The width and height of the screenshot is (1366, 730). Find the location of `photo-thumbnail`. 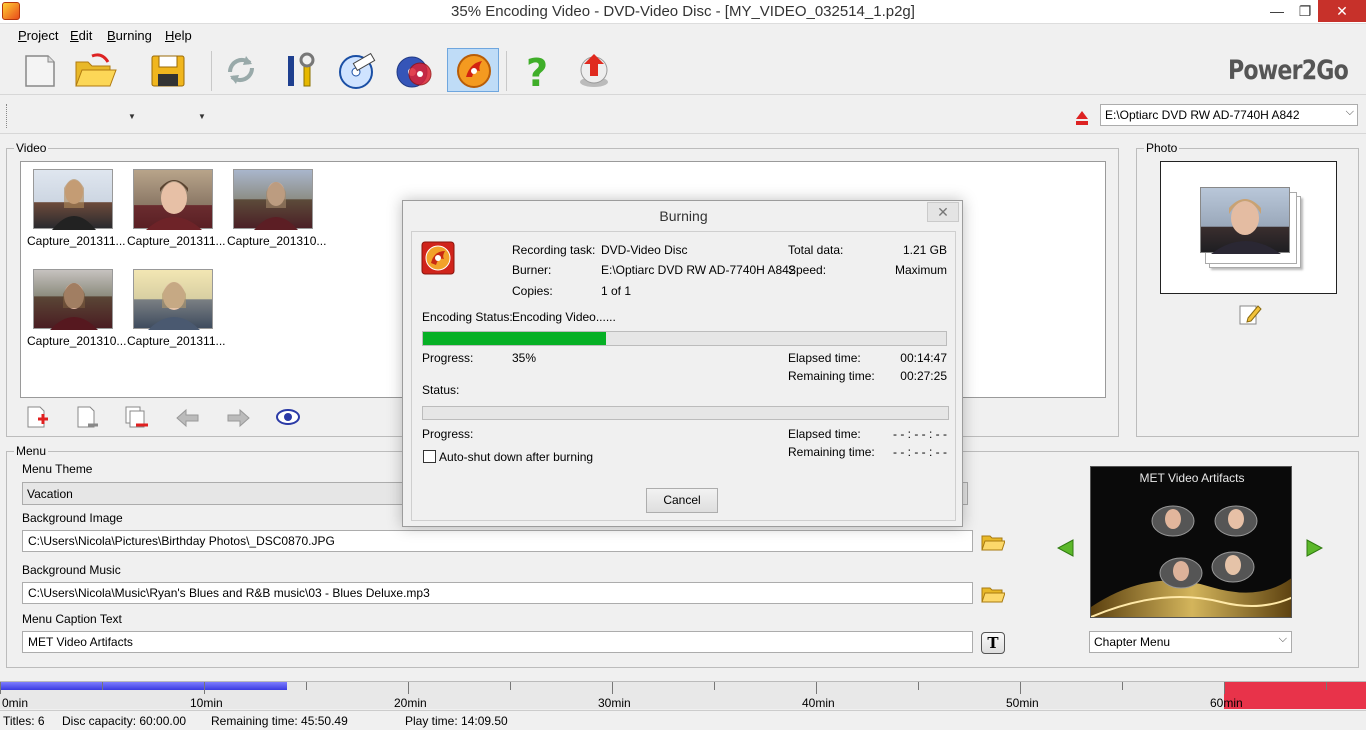

photo-thumbnail is located at coordinates (1245, 220).